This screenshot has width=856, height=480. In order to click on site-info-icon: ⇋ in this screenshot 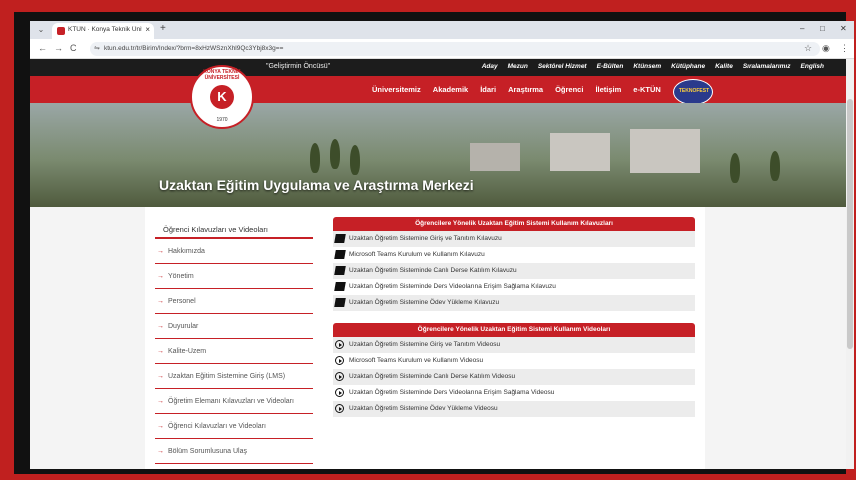, I will do `click(97, 48)`.